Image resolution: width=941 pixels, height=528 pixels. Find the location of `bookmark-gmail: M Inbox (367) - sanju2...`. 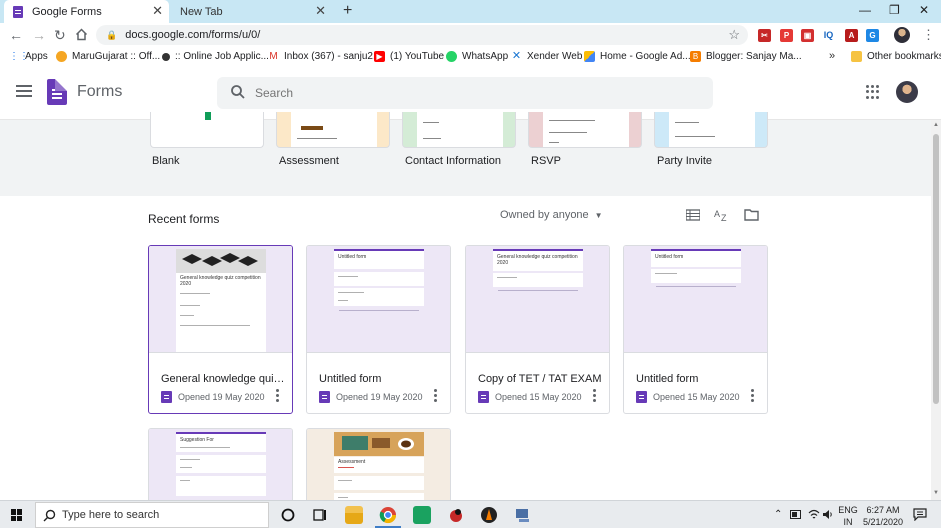

bookmark-gmail: M Inbox (367) - sanju2... is located at coordinates (324, 56).